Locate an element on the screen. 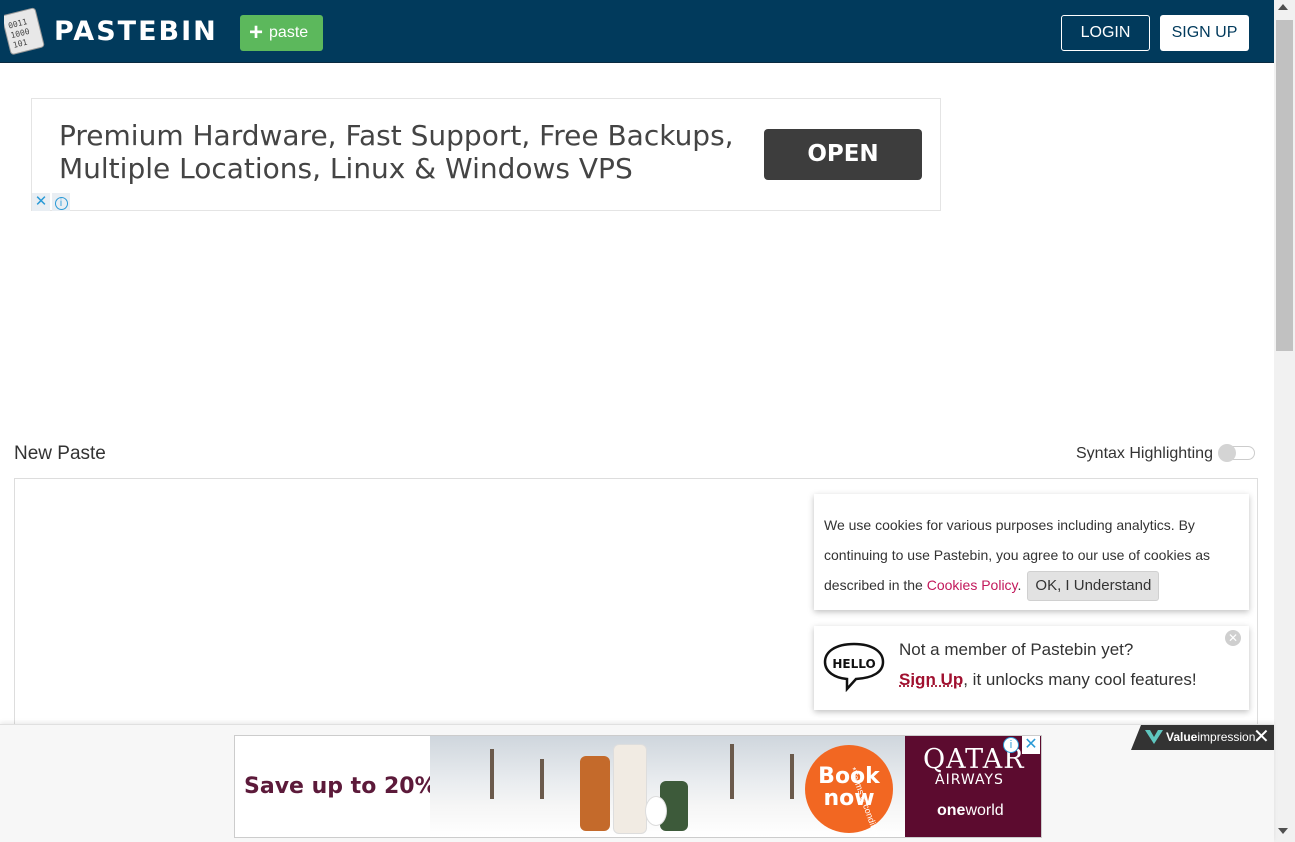 This screenshot has width=1295, height=842. hello-speech-bubble-icon: HELLO is located at coordinates (854, 667).